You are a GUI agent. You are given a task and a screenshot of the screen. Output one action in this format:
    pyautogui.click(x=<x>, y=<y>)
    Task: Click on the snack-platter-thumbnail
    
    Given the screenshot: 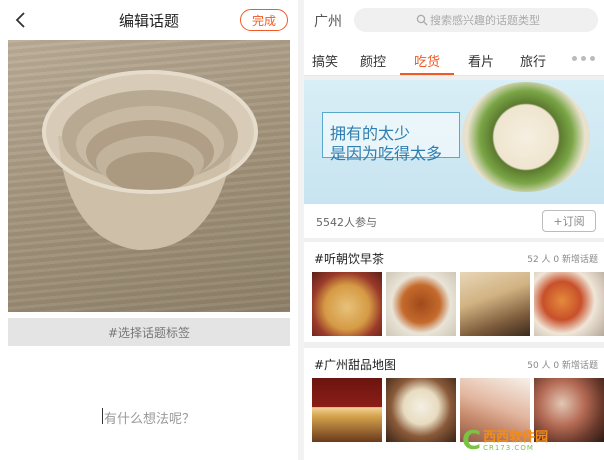 What is the action you would take?
    pyautogui.click(x=569, y=304)
    